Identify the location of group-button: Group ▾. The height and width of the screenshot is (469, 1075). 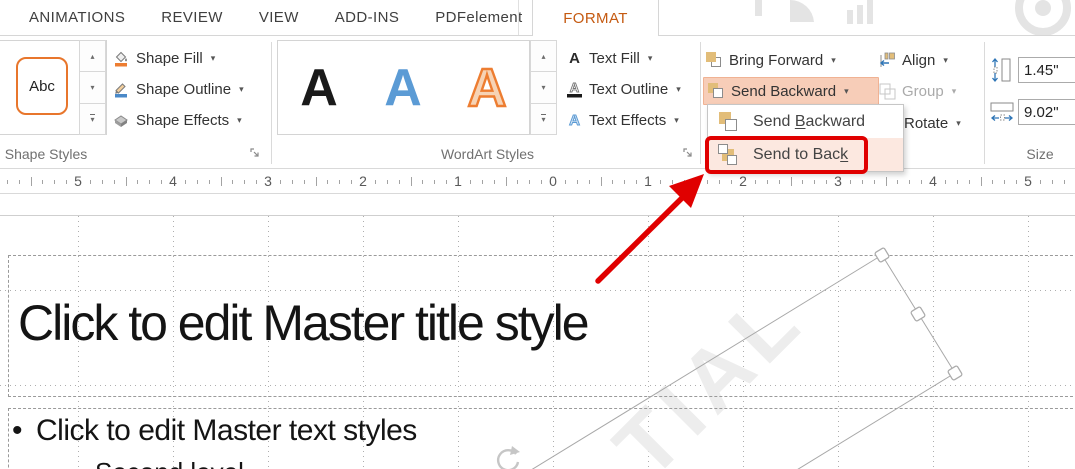
(917, 91).